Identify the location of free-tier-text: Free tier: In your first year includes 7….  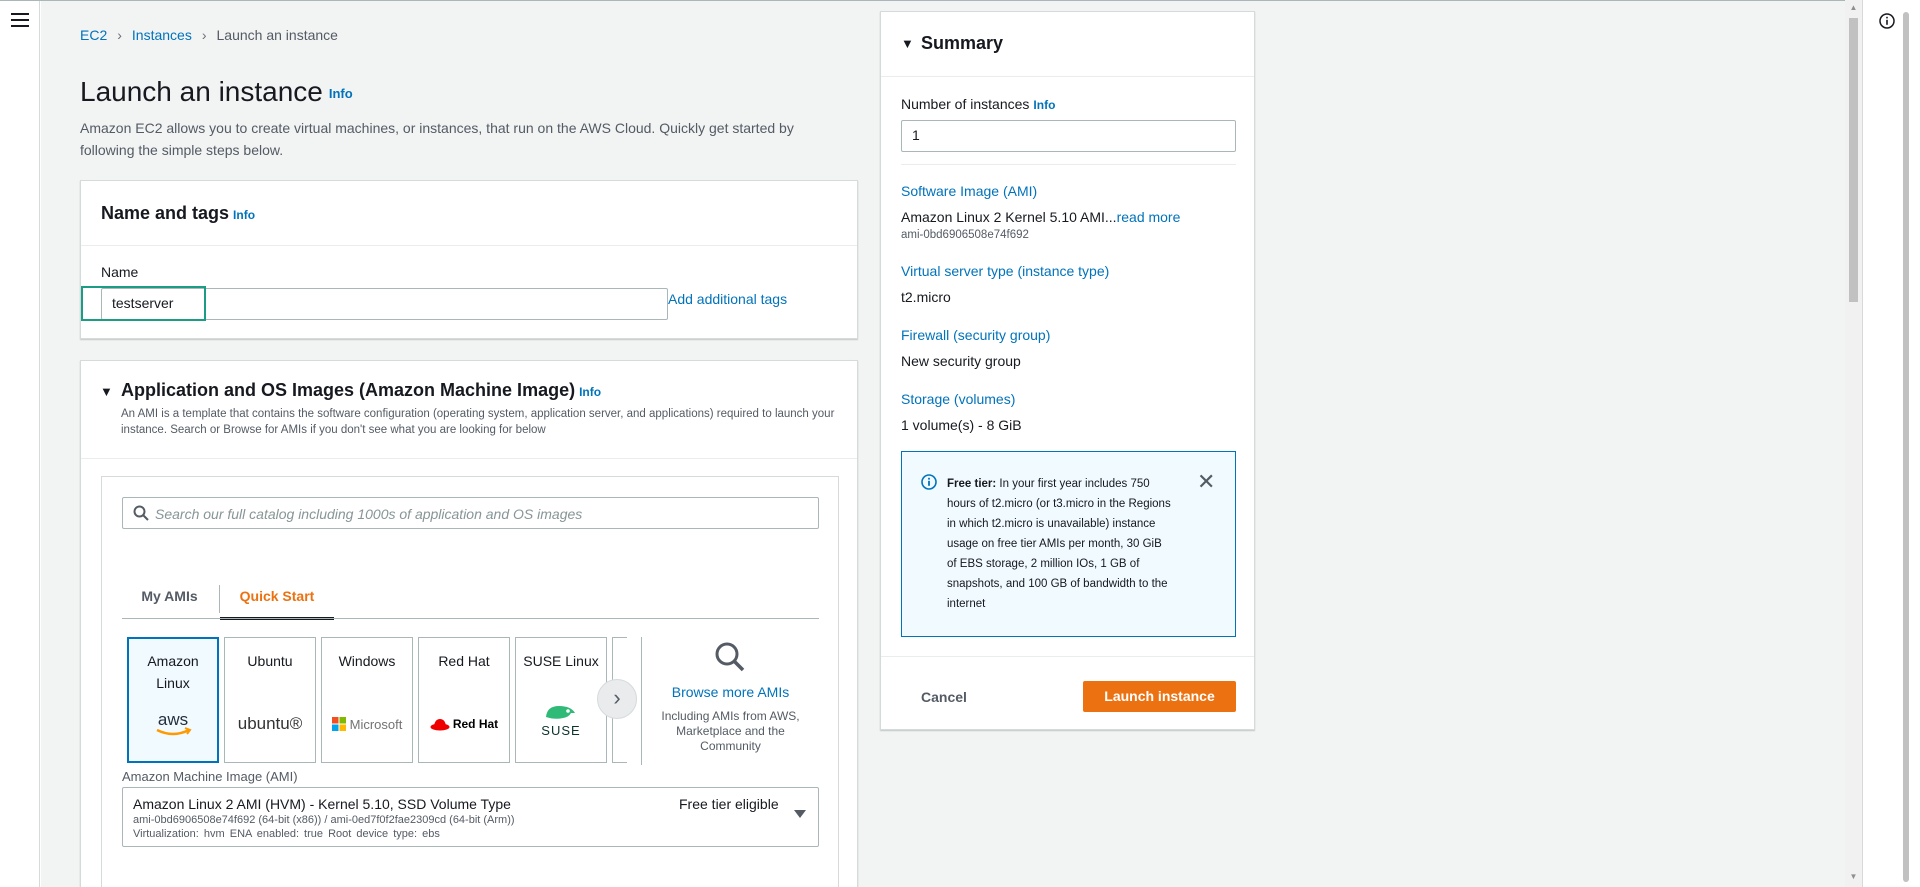
(1059, 544).